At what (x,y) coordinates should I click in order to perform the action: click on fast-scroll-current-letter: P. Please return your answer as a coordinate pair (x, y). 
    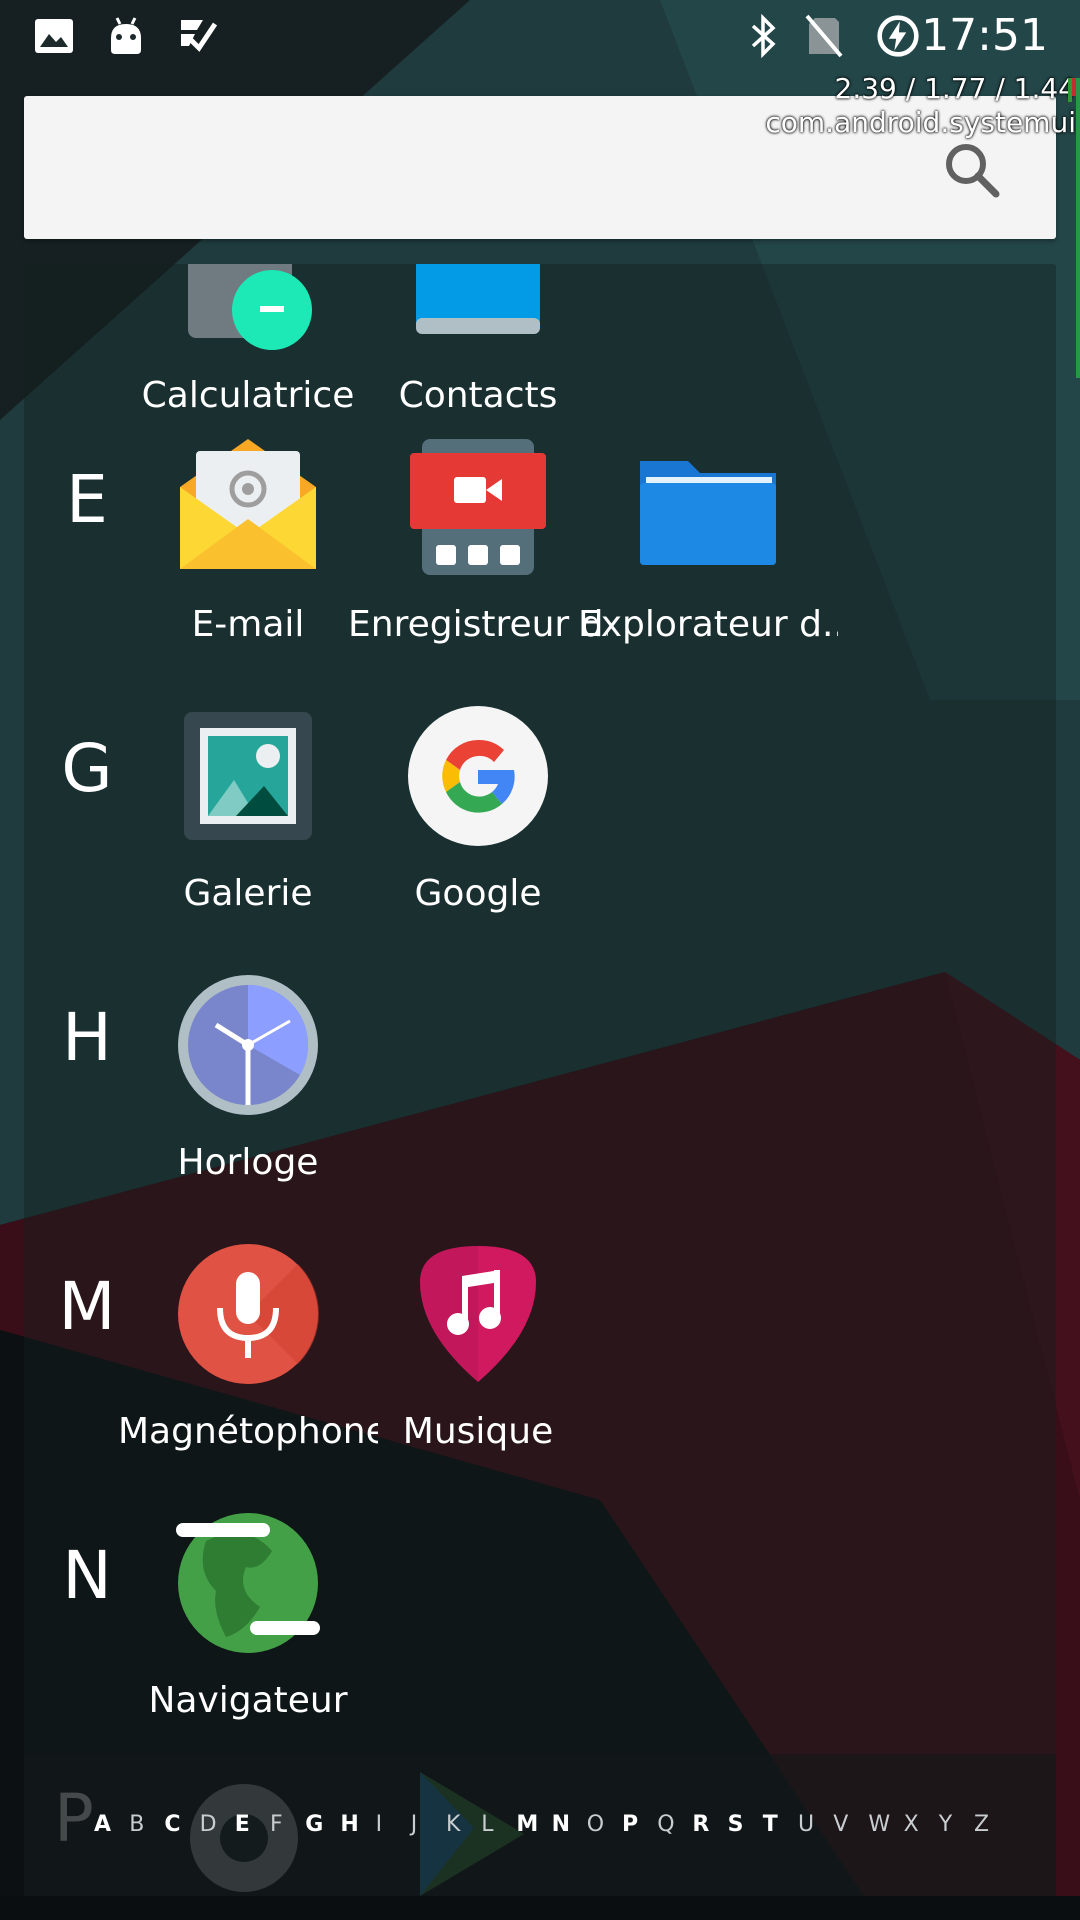
    Looking at the image, I should click on (74, 1818).